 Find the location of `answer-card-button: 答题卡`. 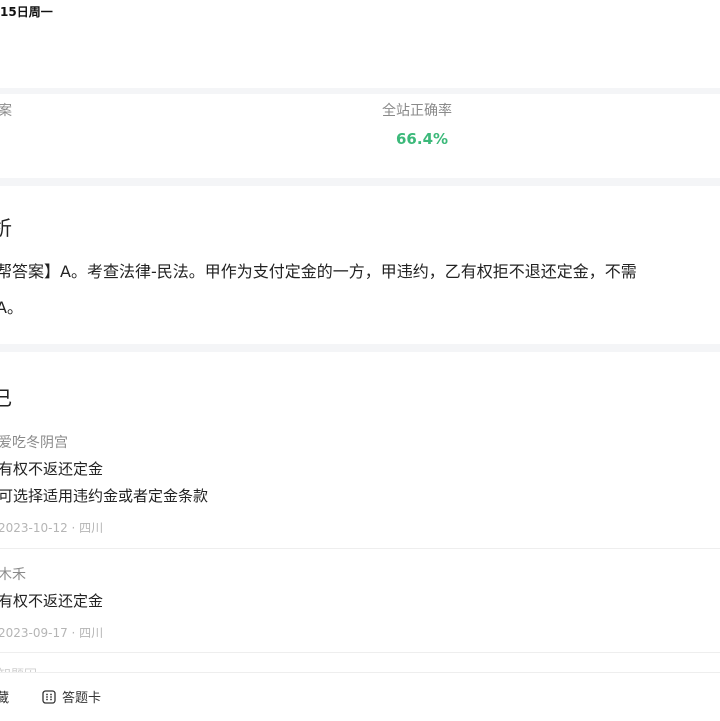

answer-card-button: 答题卡 is located at coordinates (71, 696).